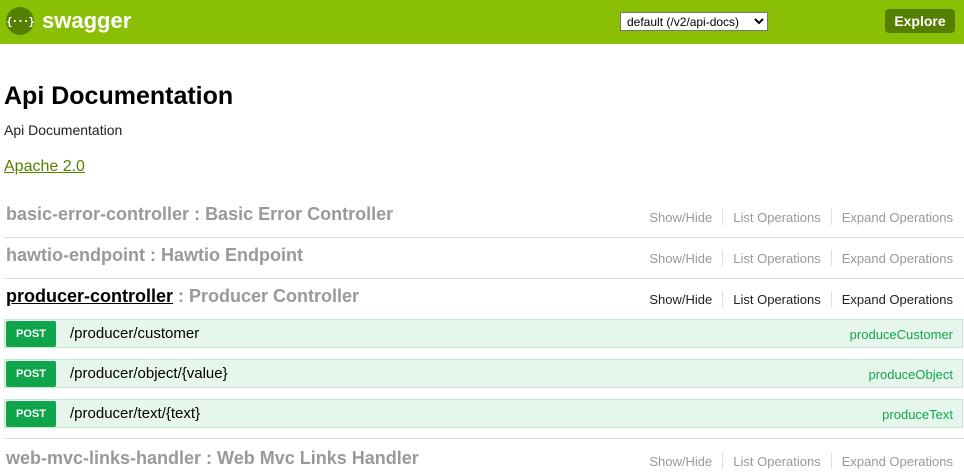 This screenshot has width=964, height=476. I want to click on resource-description: Basic Error Controller, so click(299, 214).